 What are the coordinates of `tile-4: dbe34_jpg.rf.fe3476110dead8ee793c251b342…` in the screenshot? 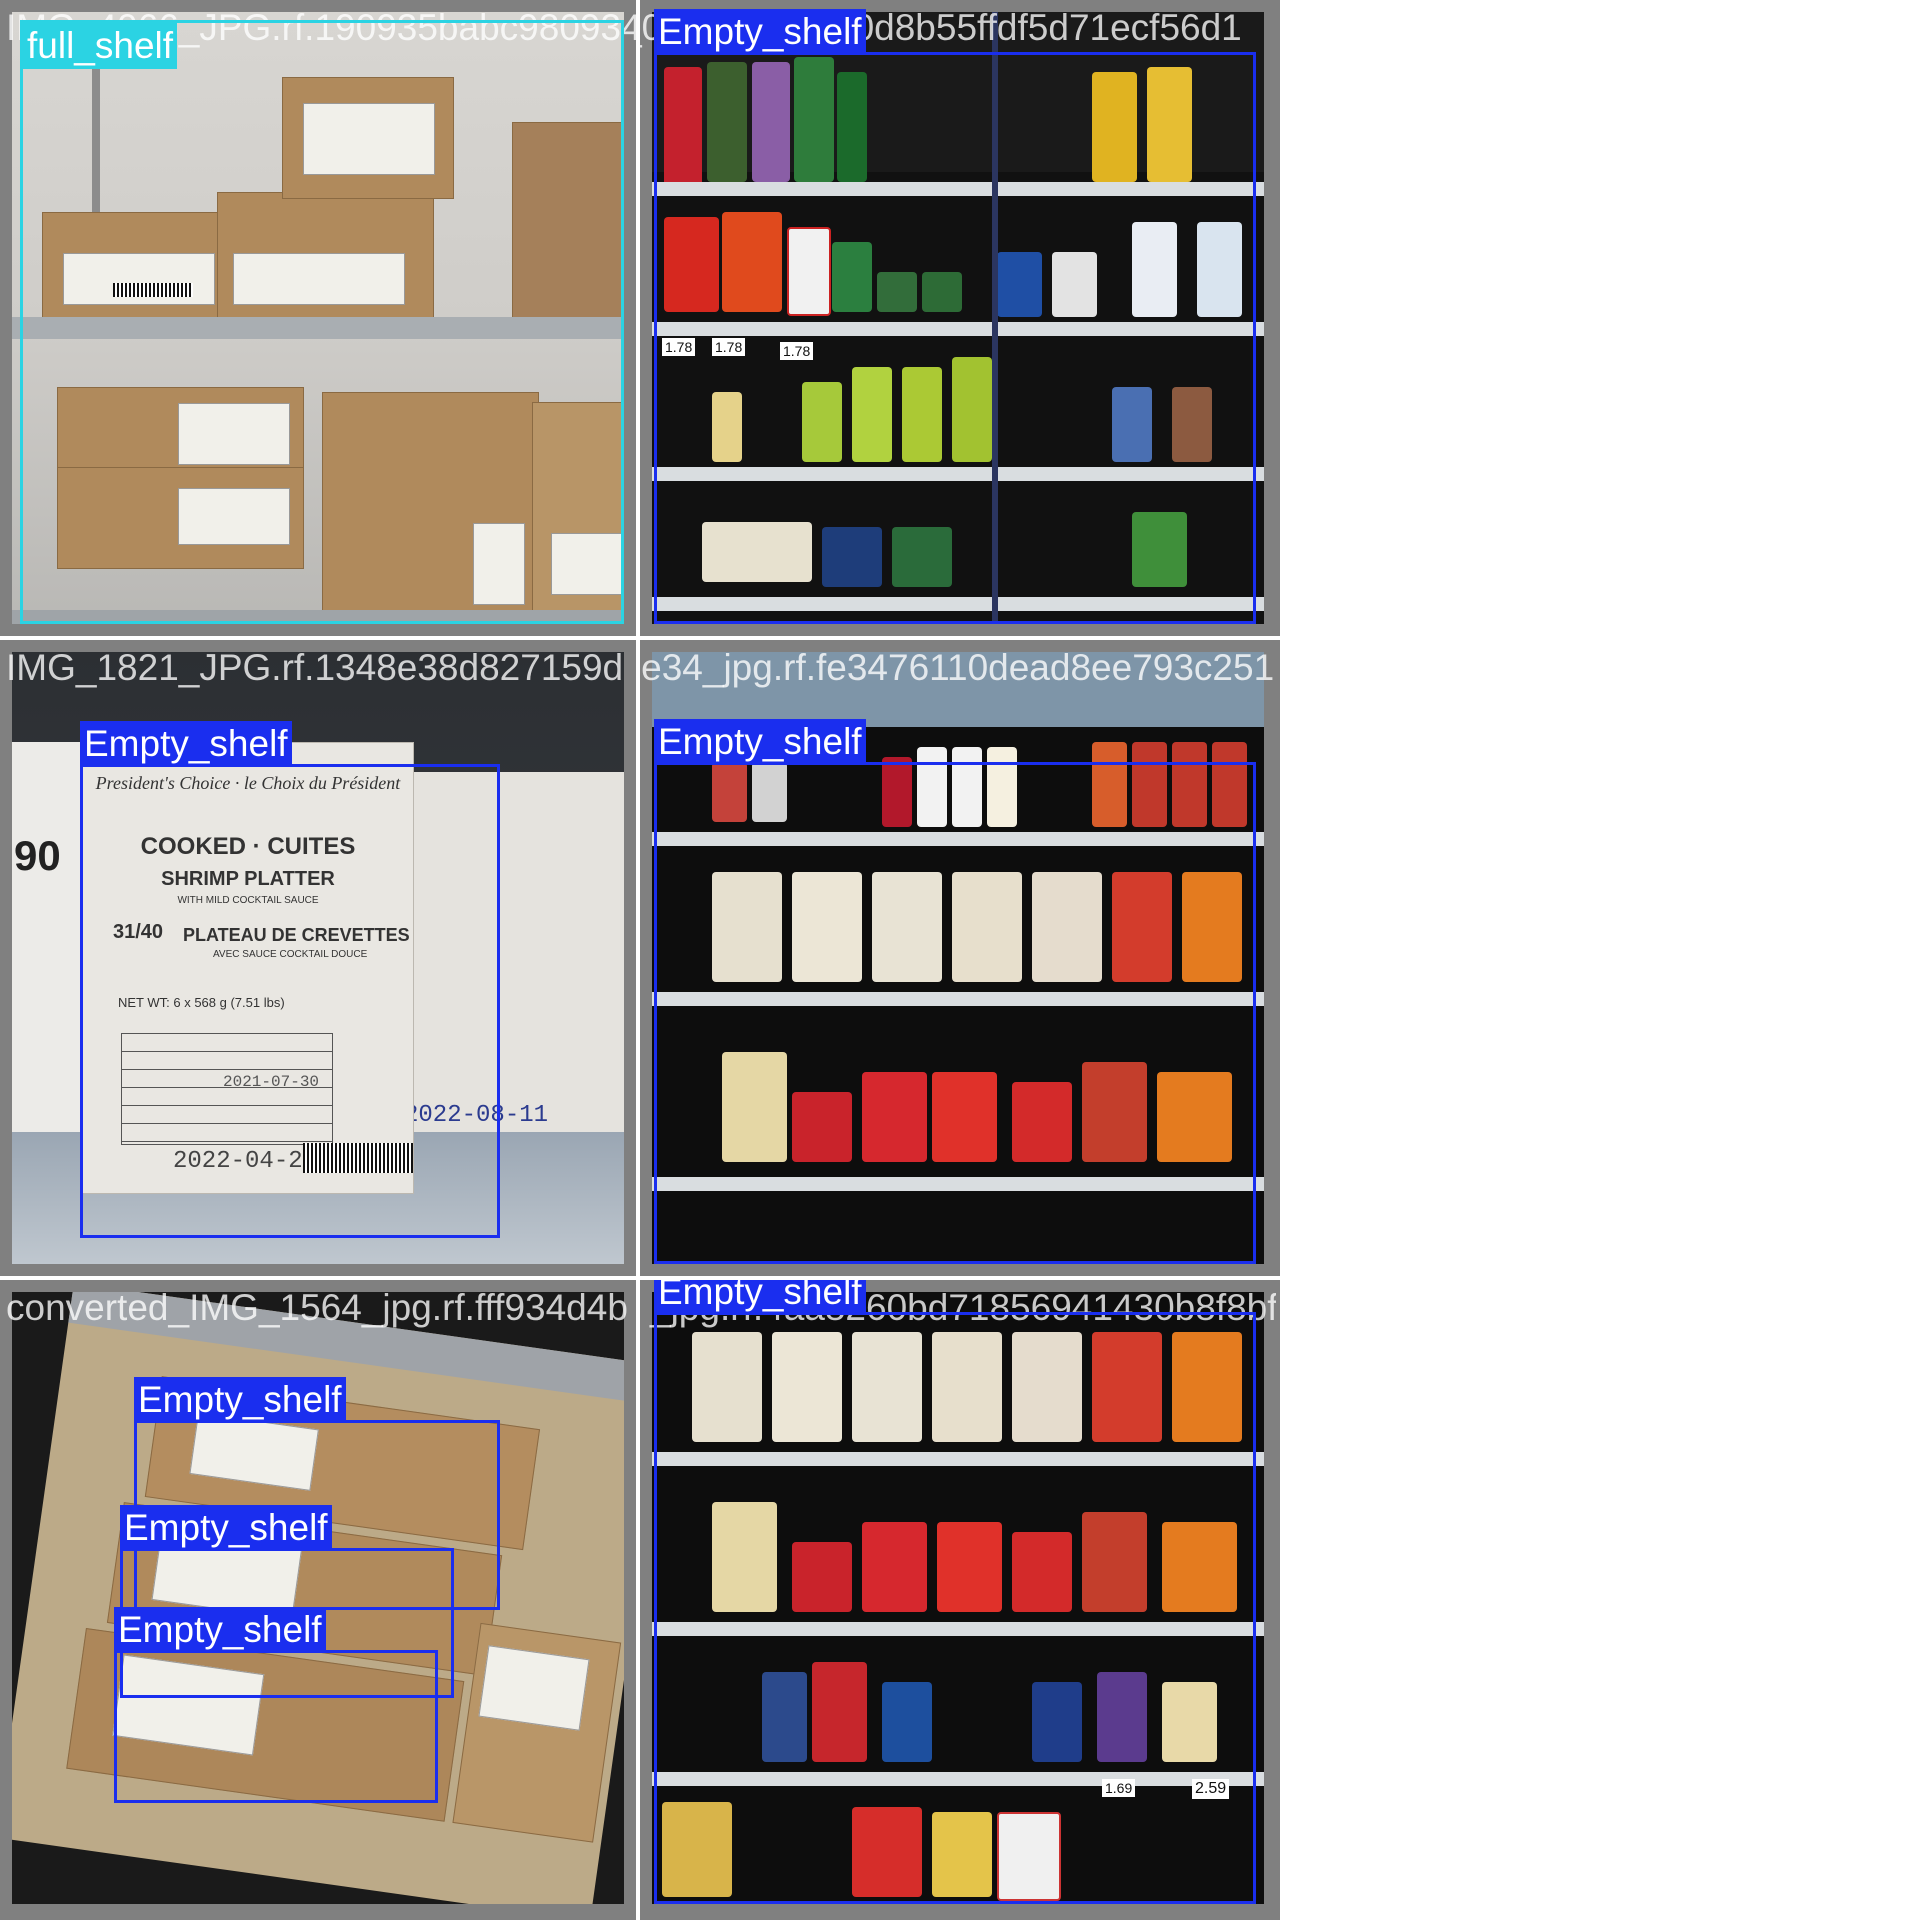 It's located at (958, 958).